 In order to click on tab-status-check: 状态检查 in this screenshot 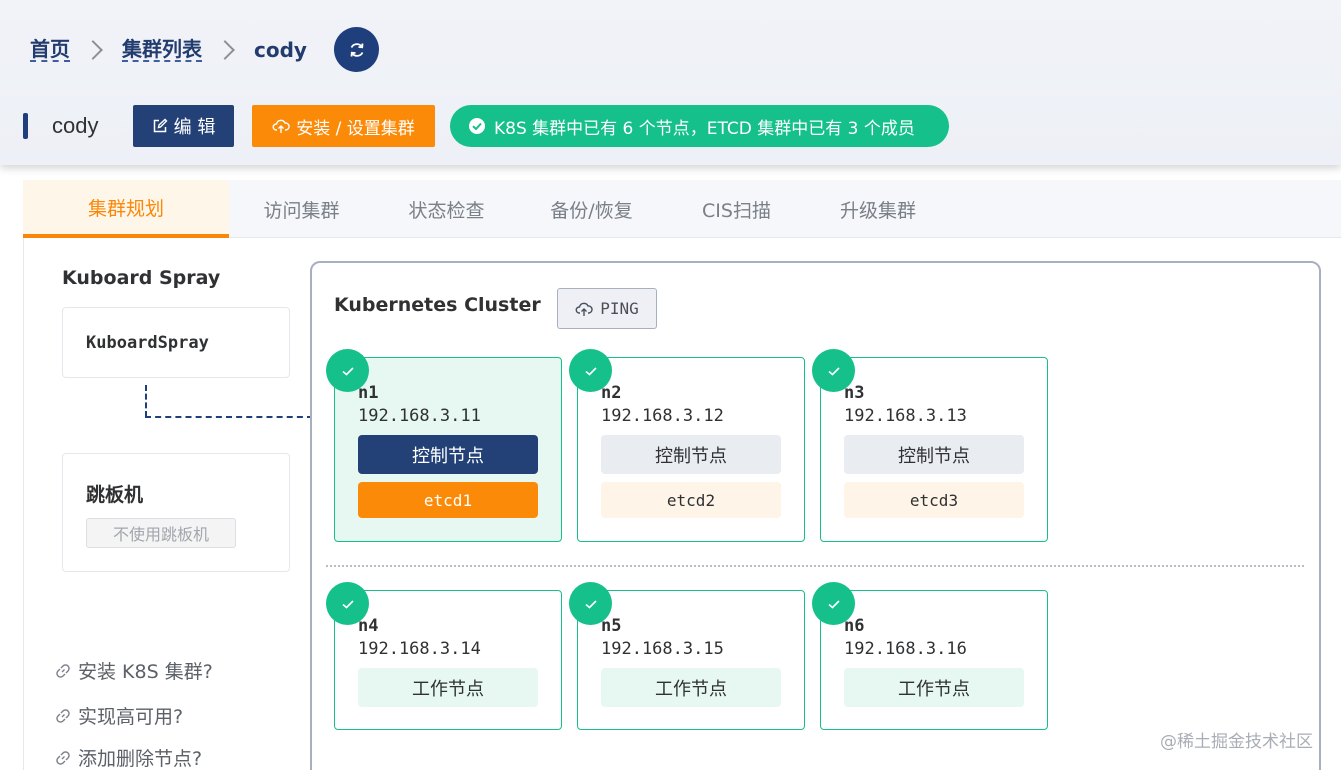, I will do `click(446, 209)`.